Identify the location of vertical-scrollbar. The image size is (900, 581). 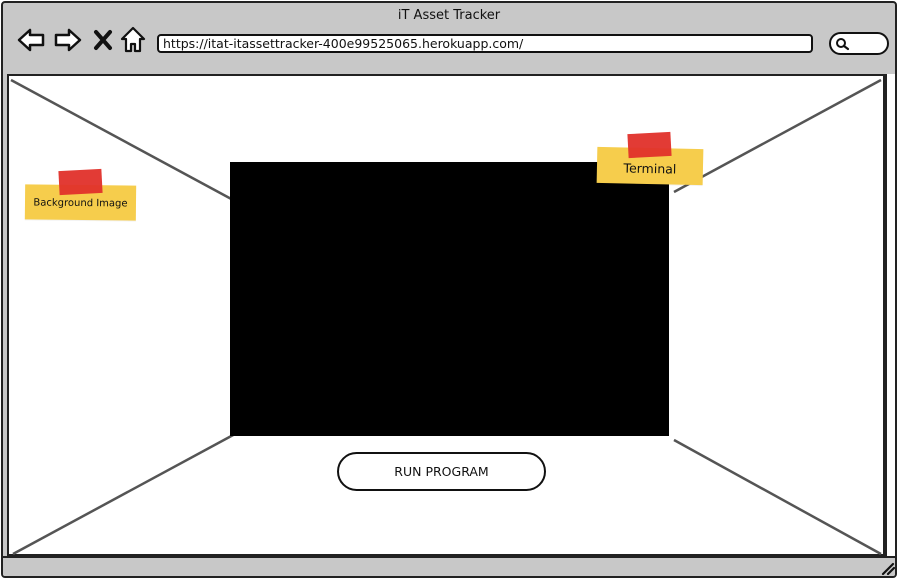
(890, 315).